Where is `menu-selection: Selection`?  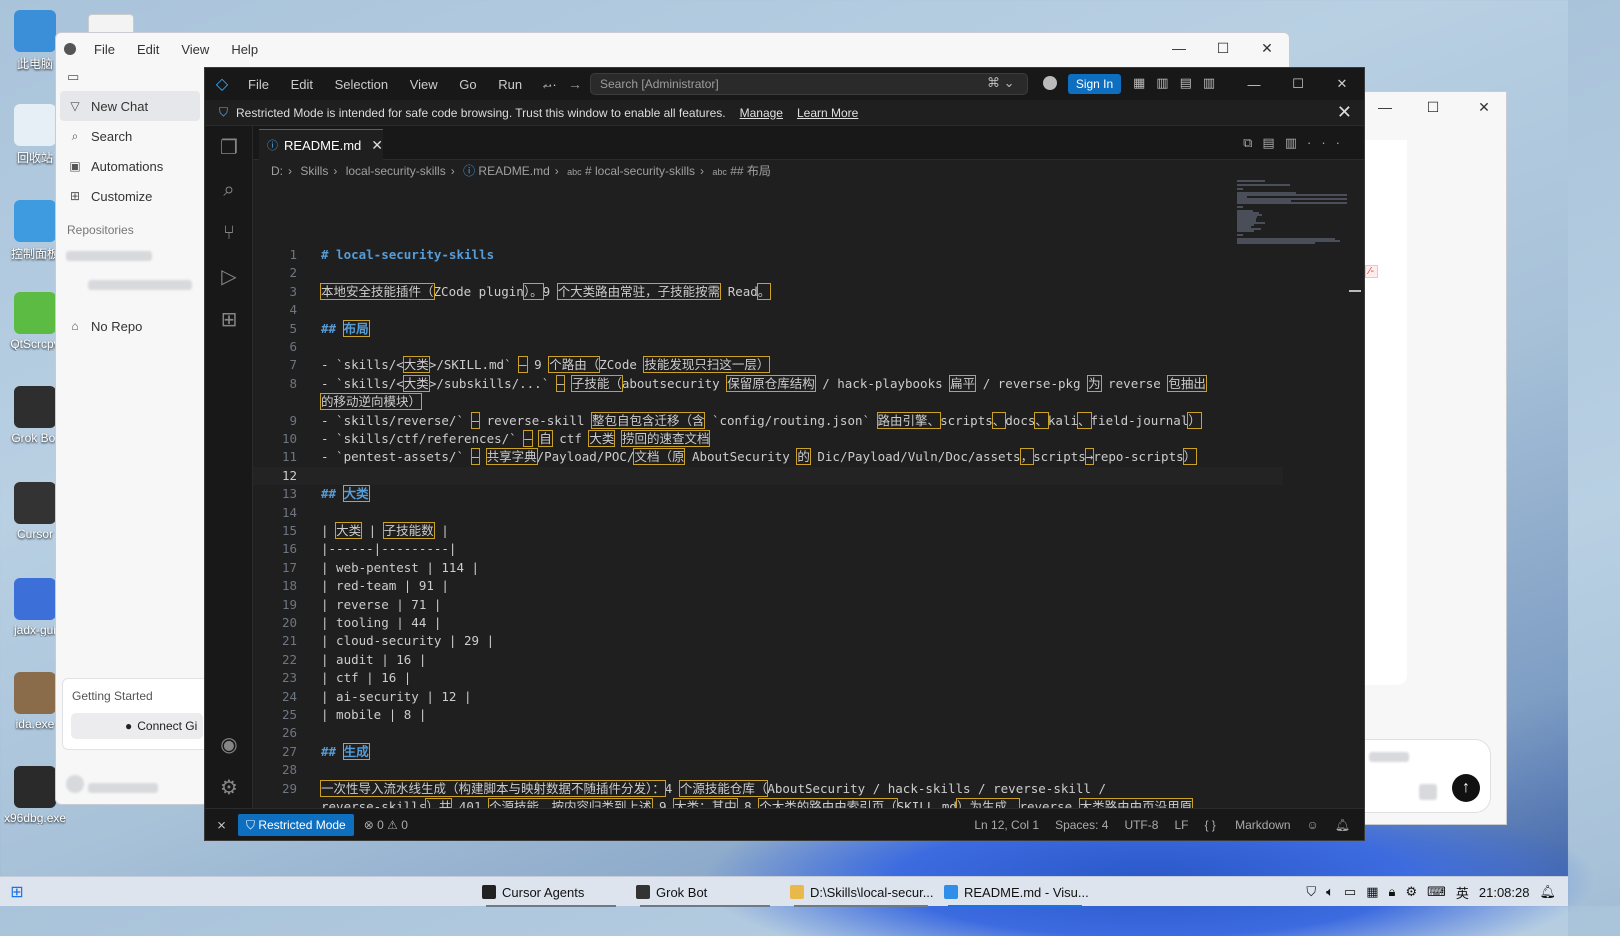
menu-selection: Selection is located at coordinates (361, 84).